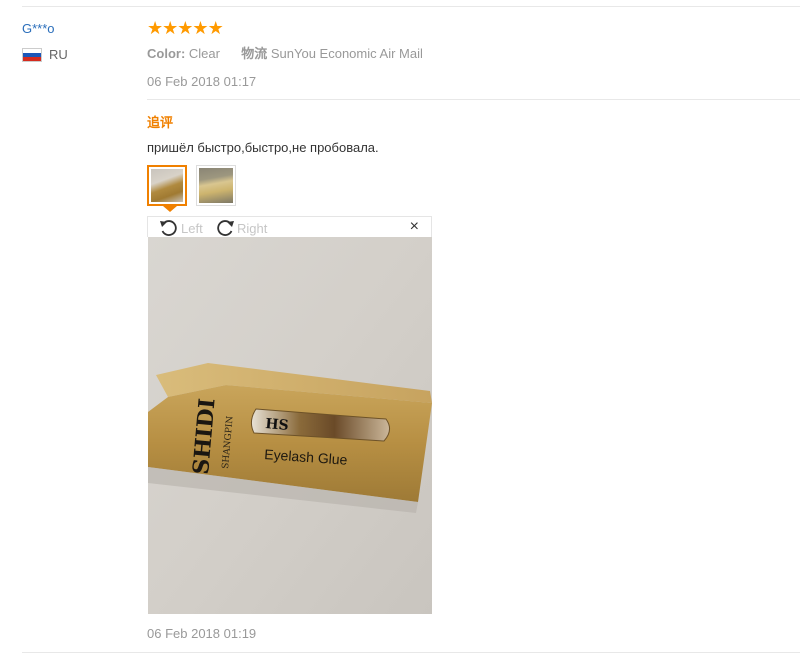  I want to click on followup-date: 06 Feb 2018 01:19, so click(202, 633).